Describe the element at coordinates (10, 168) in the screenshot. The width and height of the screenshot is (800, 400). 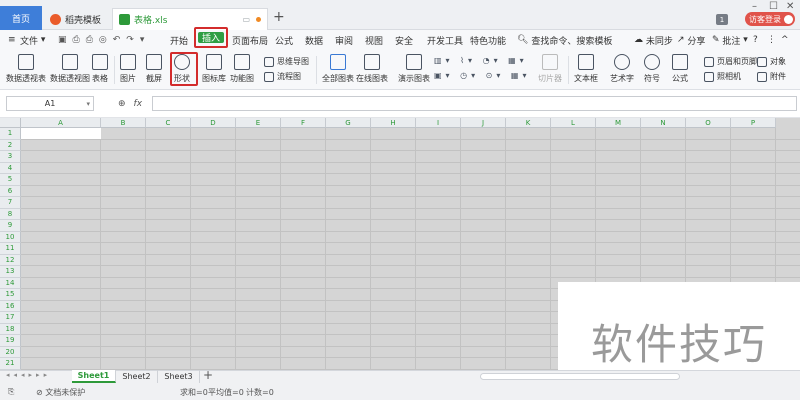
I see `row-header: 4` at that location.